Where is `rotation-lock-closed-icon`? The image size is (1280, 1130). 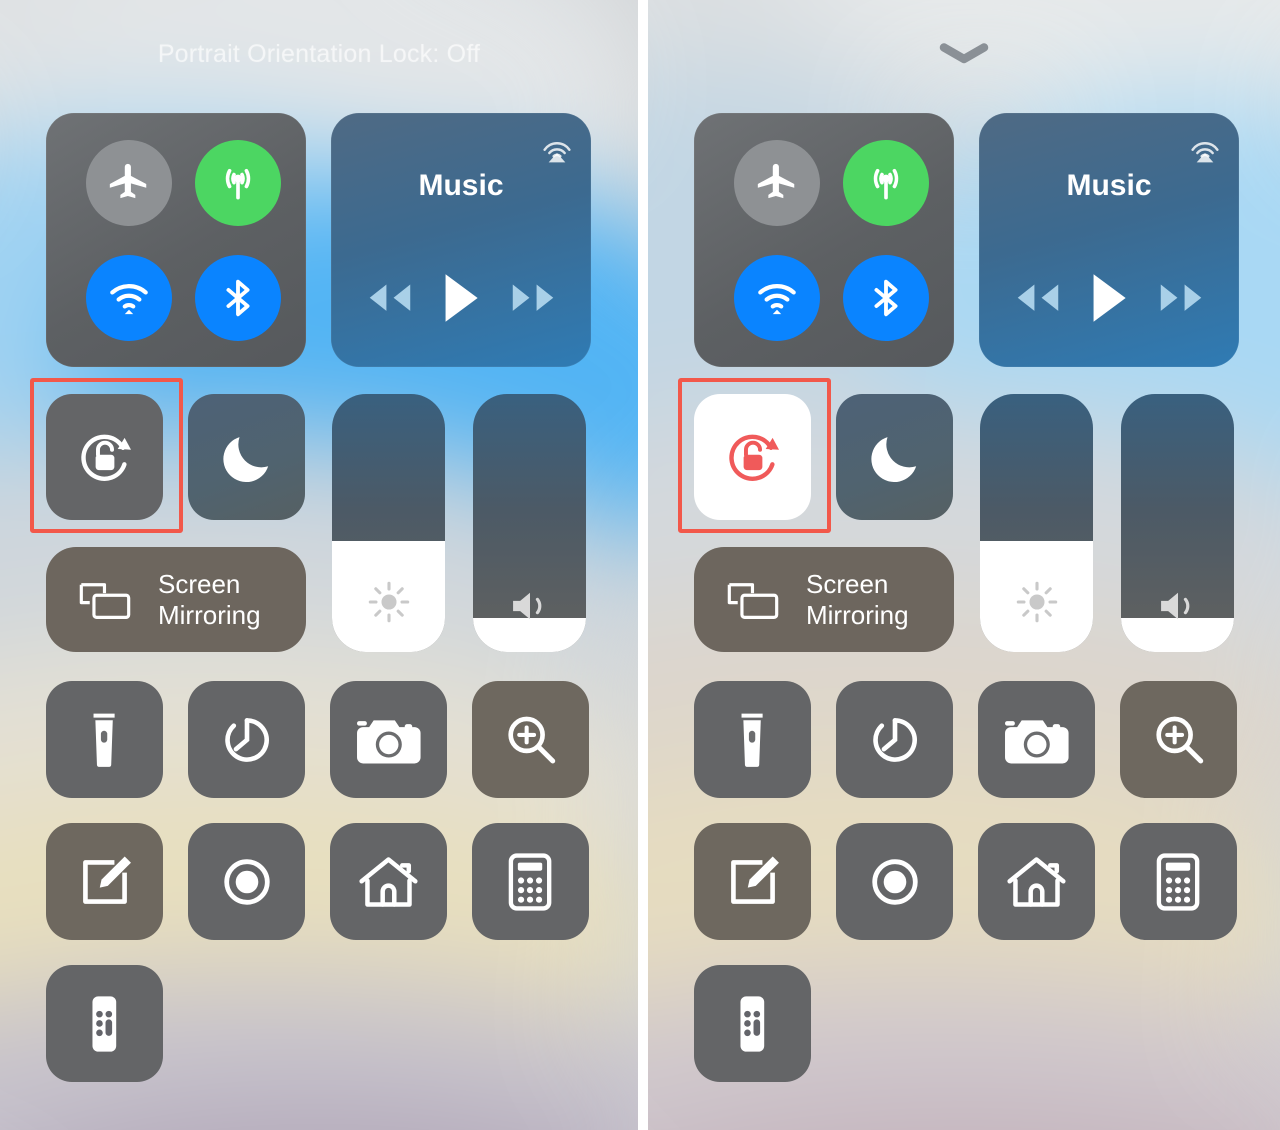
rotation-lock-closed-icon is located at coordinates (753, 457).